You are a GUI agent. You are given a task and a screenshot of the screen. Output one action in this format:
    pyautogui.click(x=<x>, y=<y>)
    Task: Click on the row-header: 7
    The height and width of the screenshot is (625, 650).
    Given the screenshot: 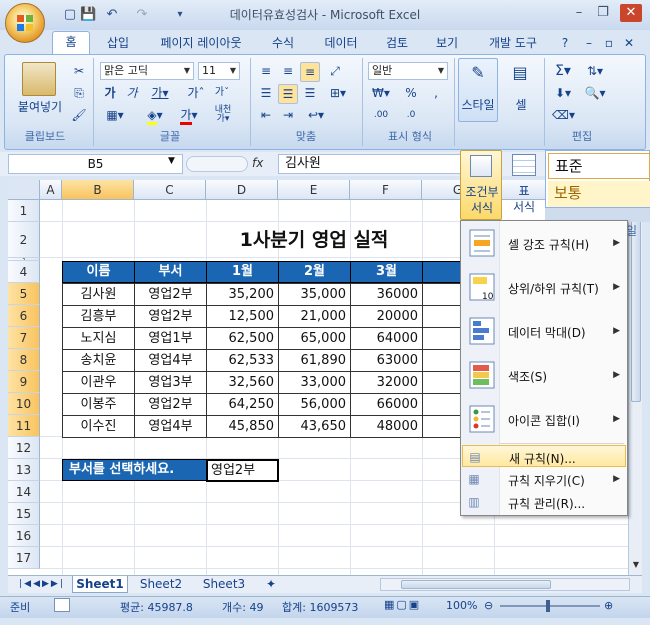 What is the action you would take?
    pyautogui.click(x=24, y=338)
    